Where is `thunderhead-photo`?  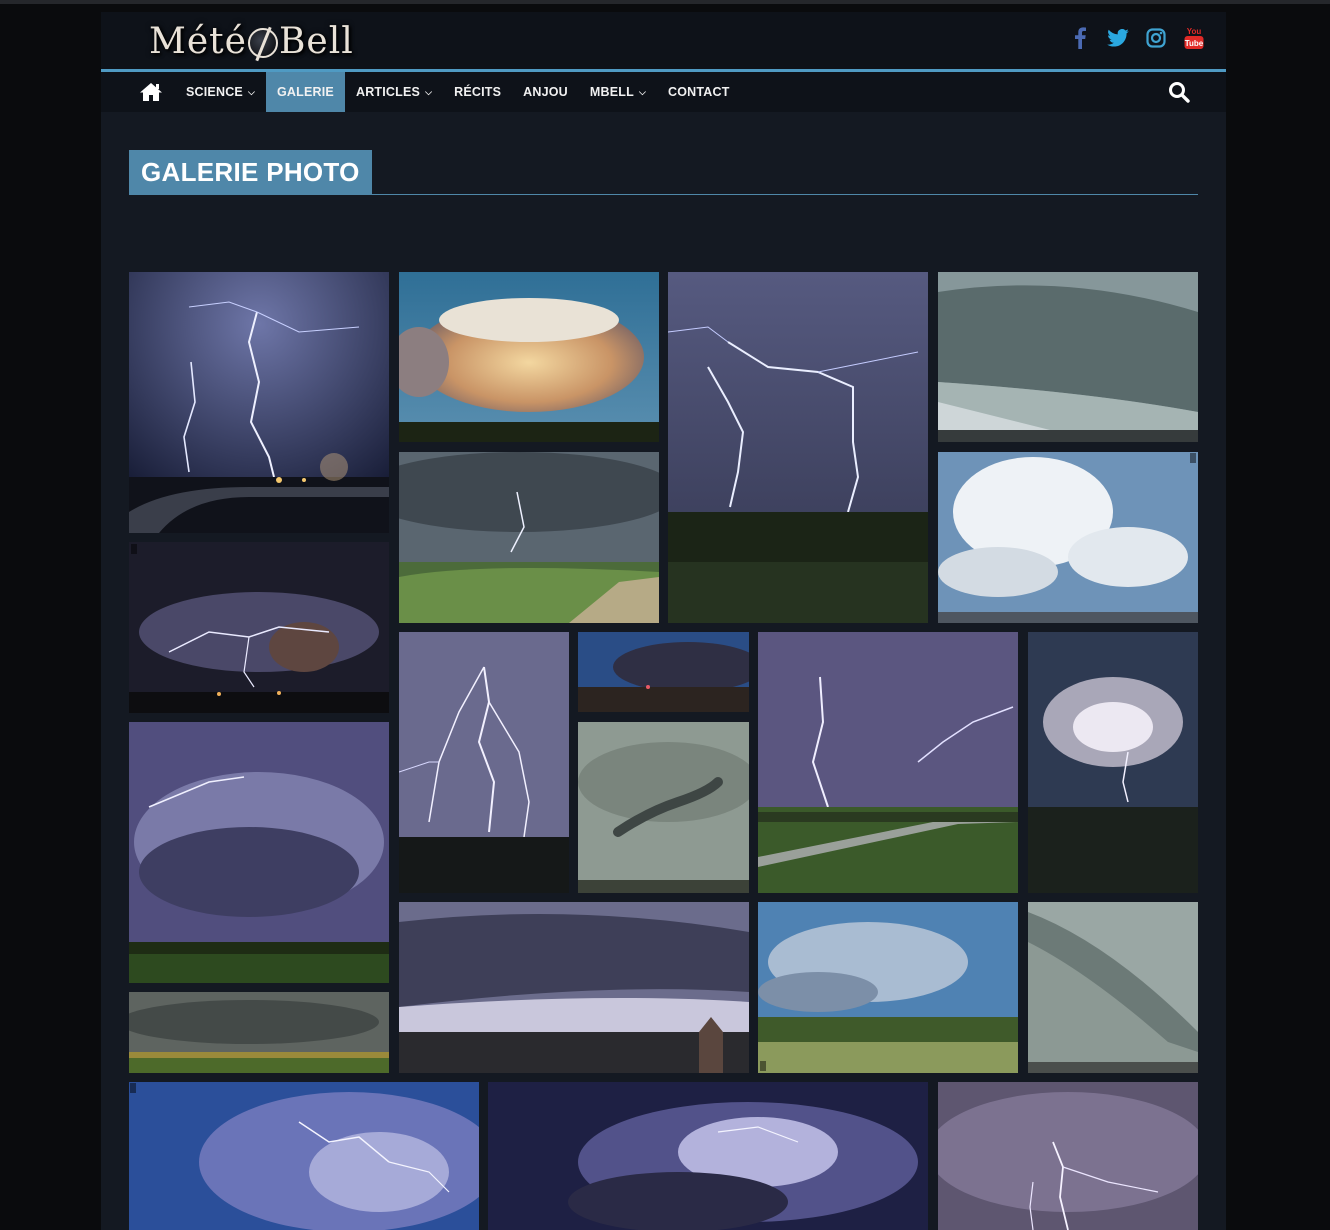 thunderhead-photo is located at coordinates (529, 357).